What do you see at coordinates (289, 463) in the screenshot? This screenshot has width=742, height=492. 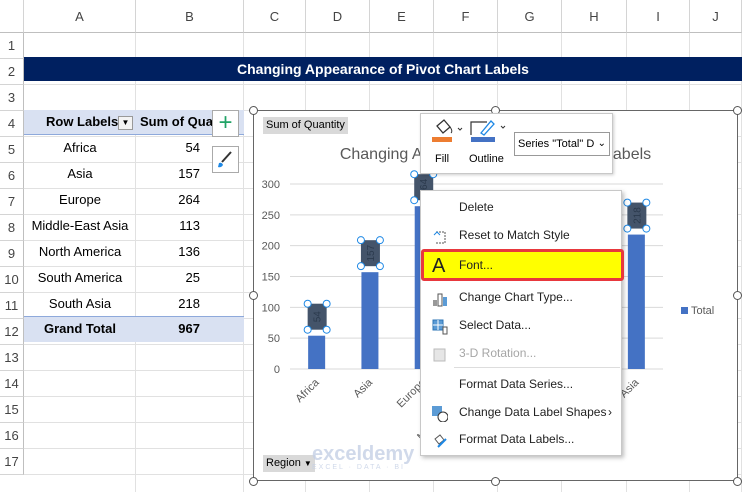 I see `region-field-button: Region ▼` at bounding box center [289, 463].